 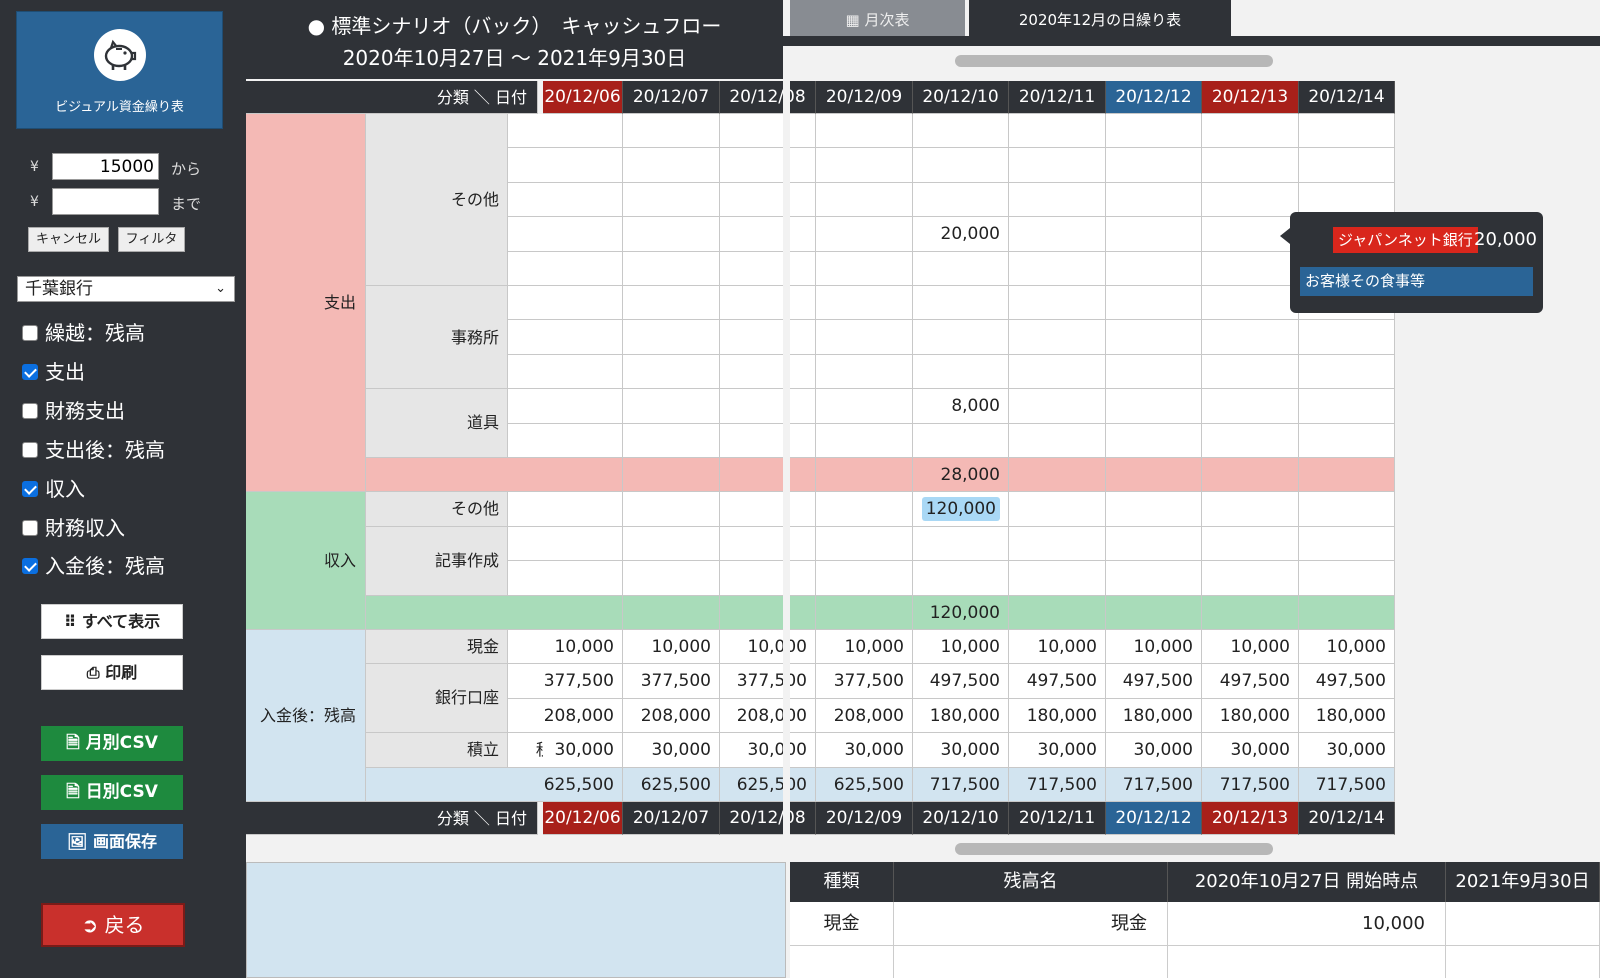 I want to click on amount-to-input, so click(x=105, y=201).